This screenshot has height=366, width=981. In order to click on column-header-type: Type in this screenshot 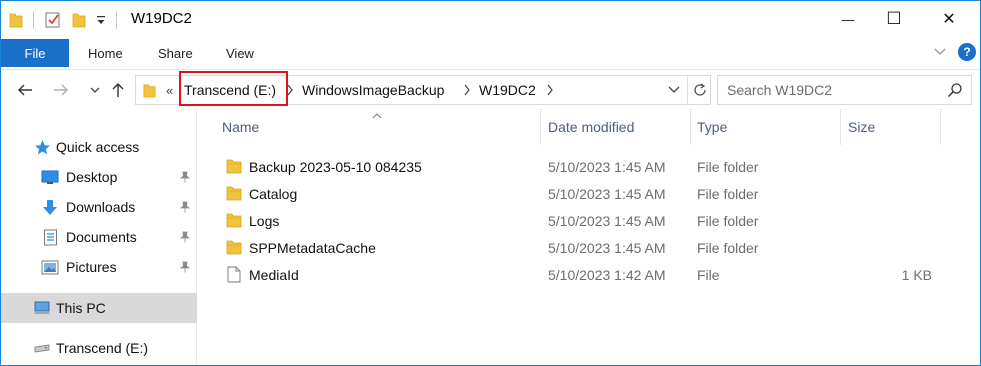, I will do `click(712, 127)`.